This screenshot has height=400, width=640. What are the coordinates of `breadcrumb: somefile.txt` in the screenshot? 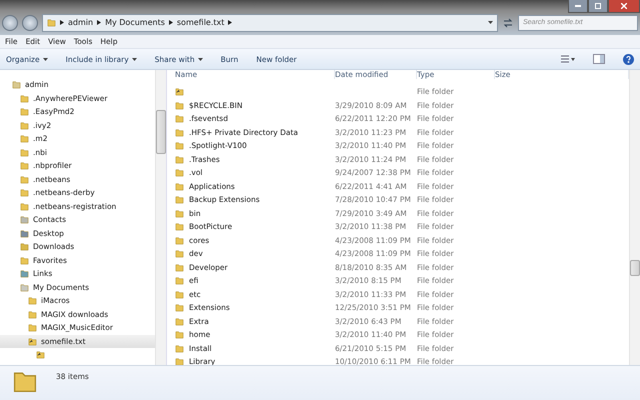 It's located at (200, 22).